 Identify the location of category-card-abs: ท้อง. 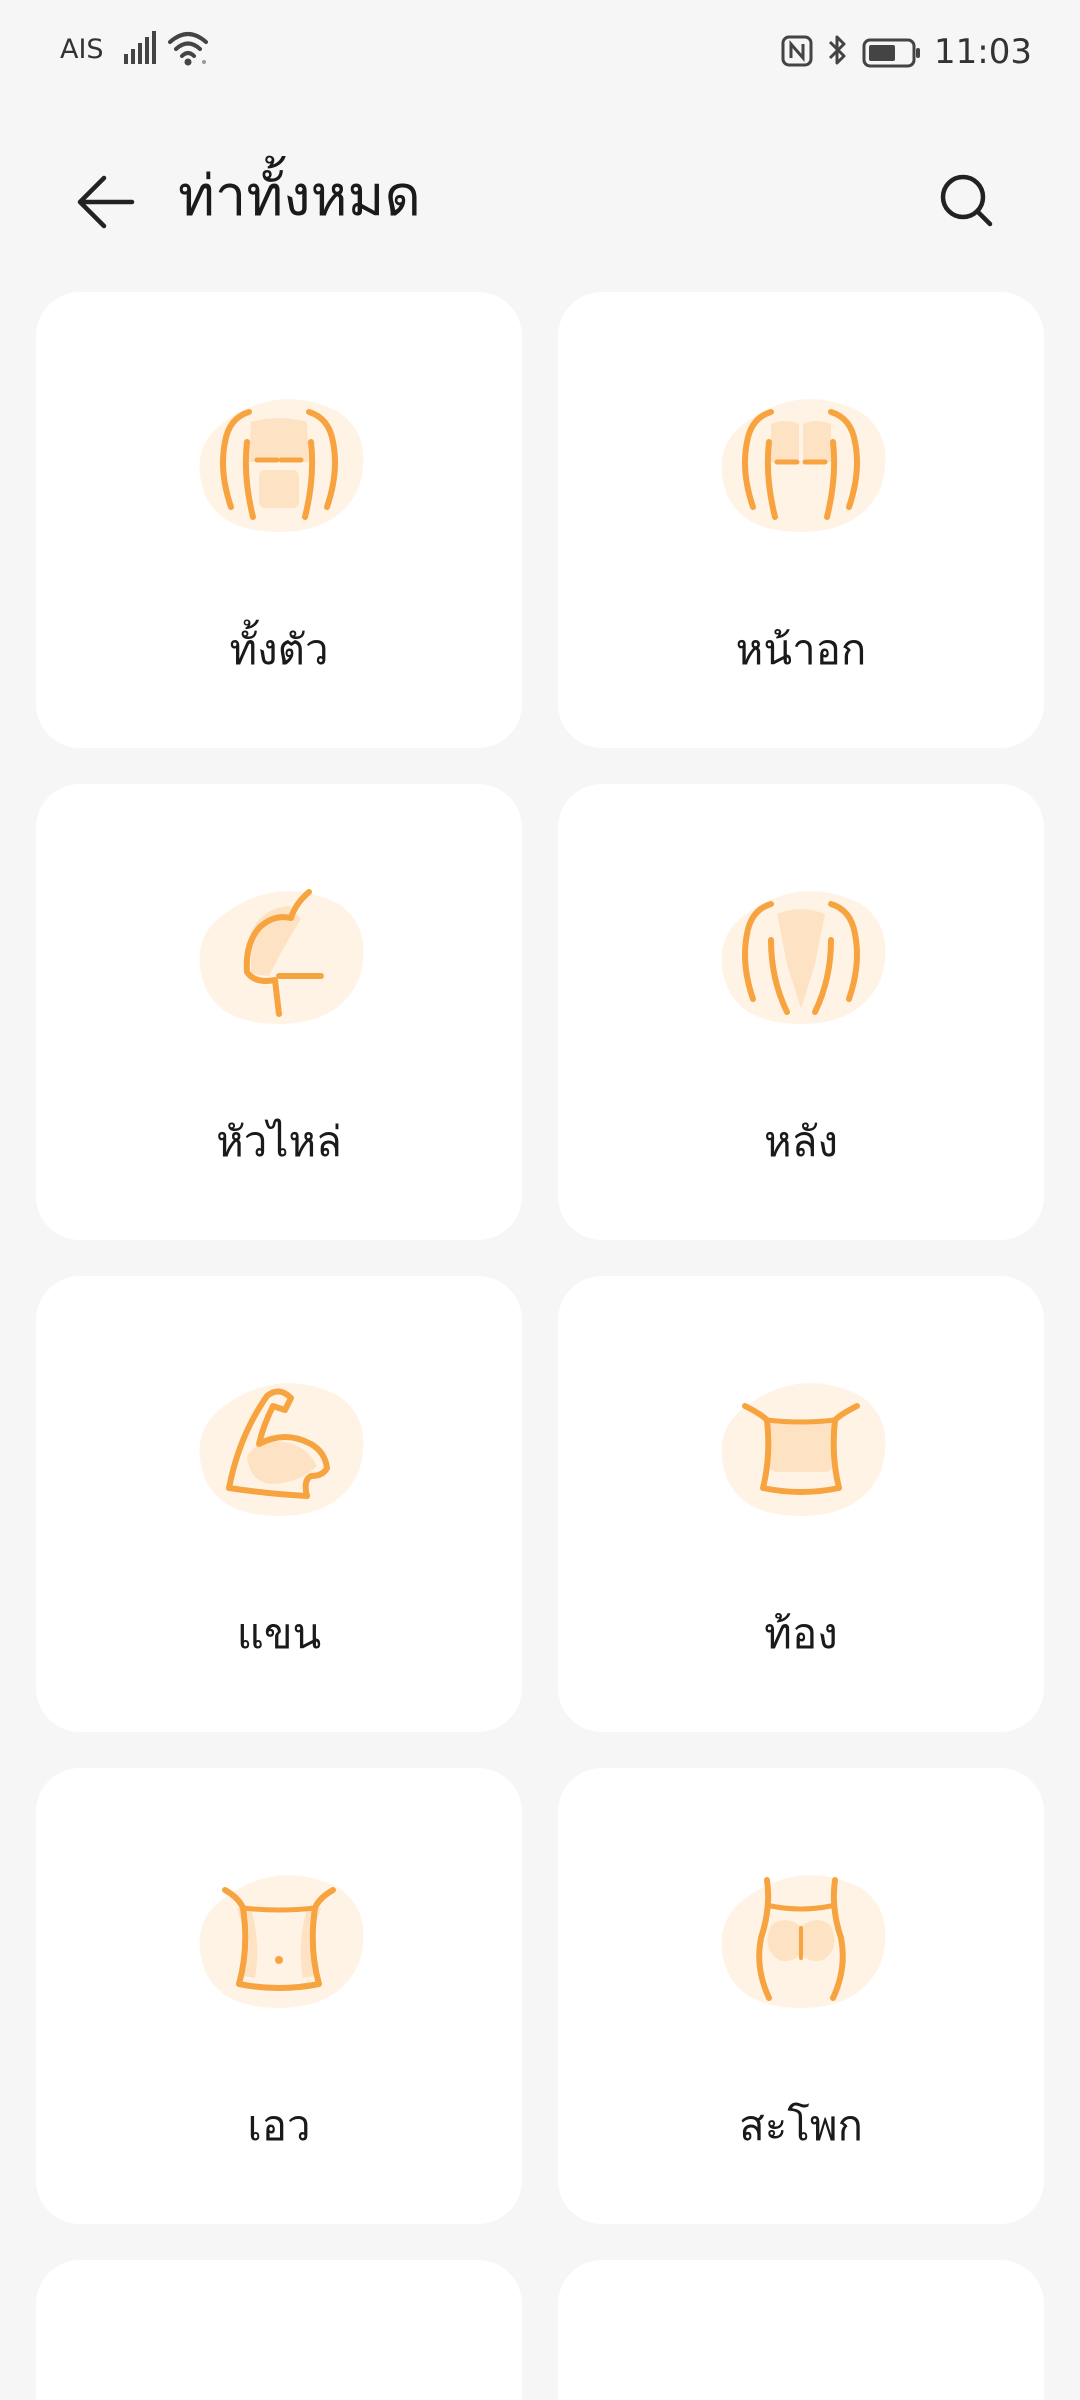
(801, 1504).